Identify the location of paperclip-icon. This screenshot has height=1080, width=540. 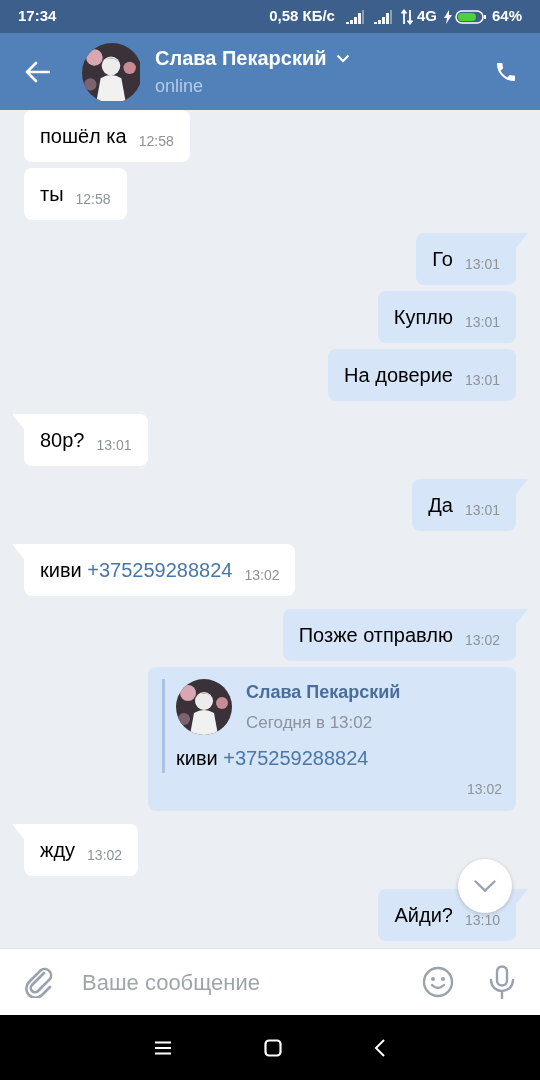
(39, 982).